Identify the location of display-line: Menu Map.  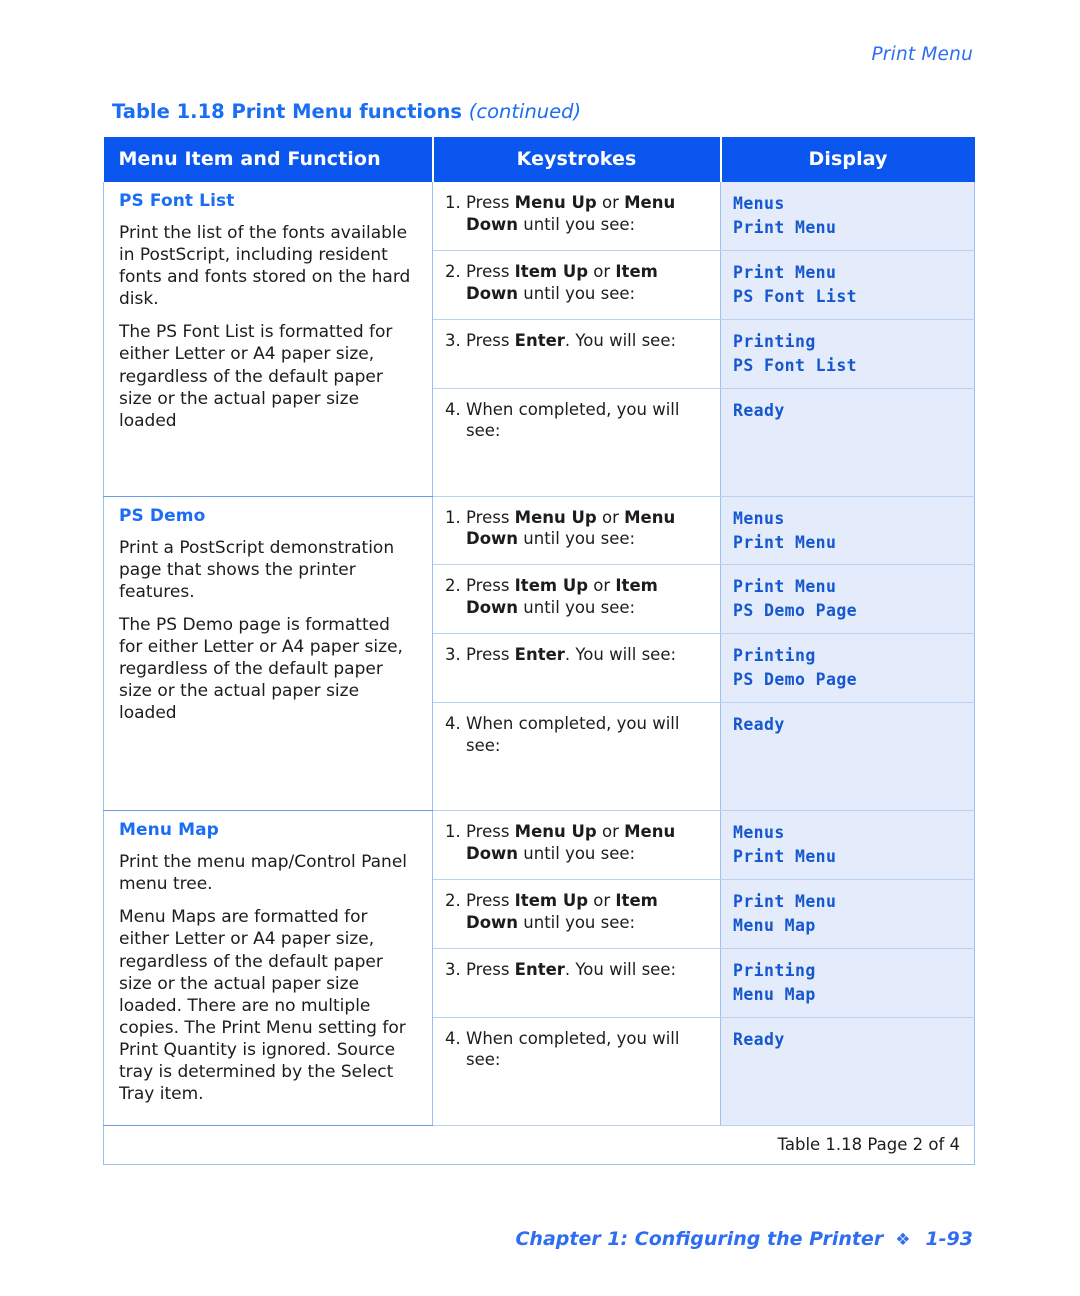
(774, 925).